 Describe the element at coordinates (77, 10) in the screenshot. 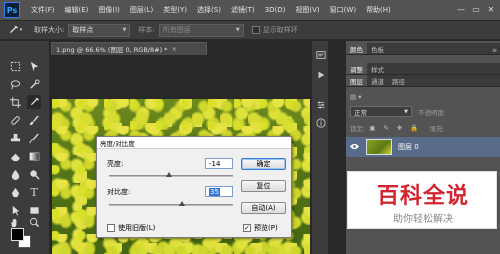

I see `menu-edit: 编辑(E)` at that location.